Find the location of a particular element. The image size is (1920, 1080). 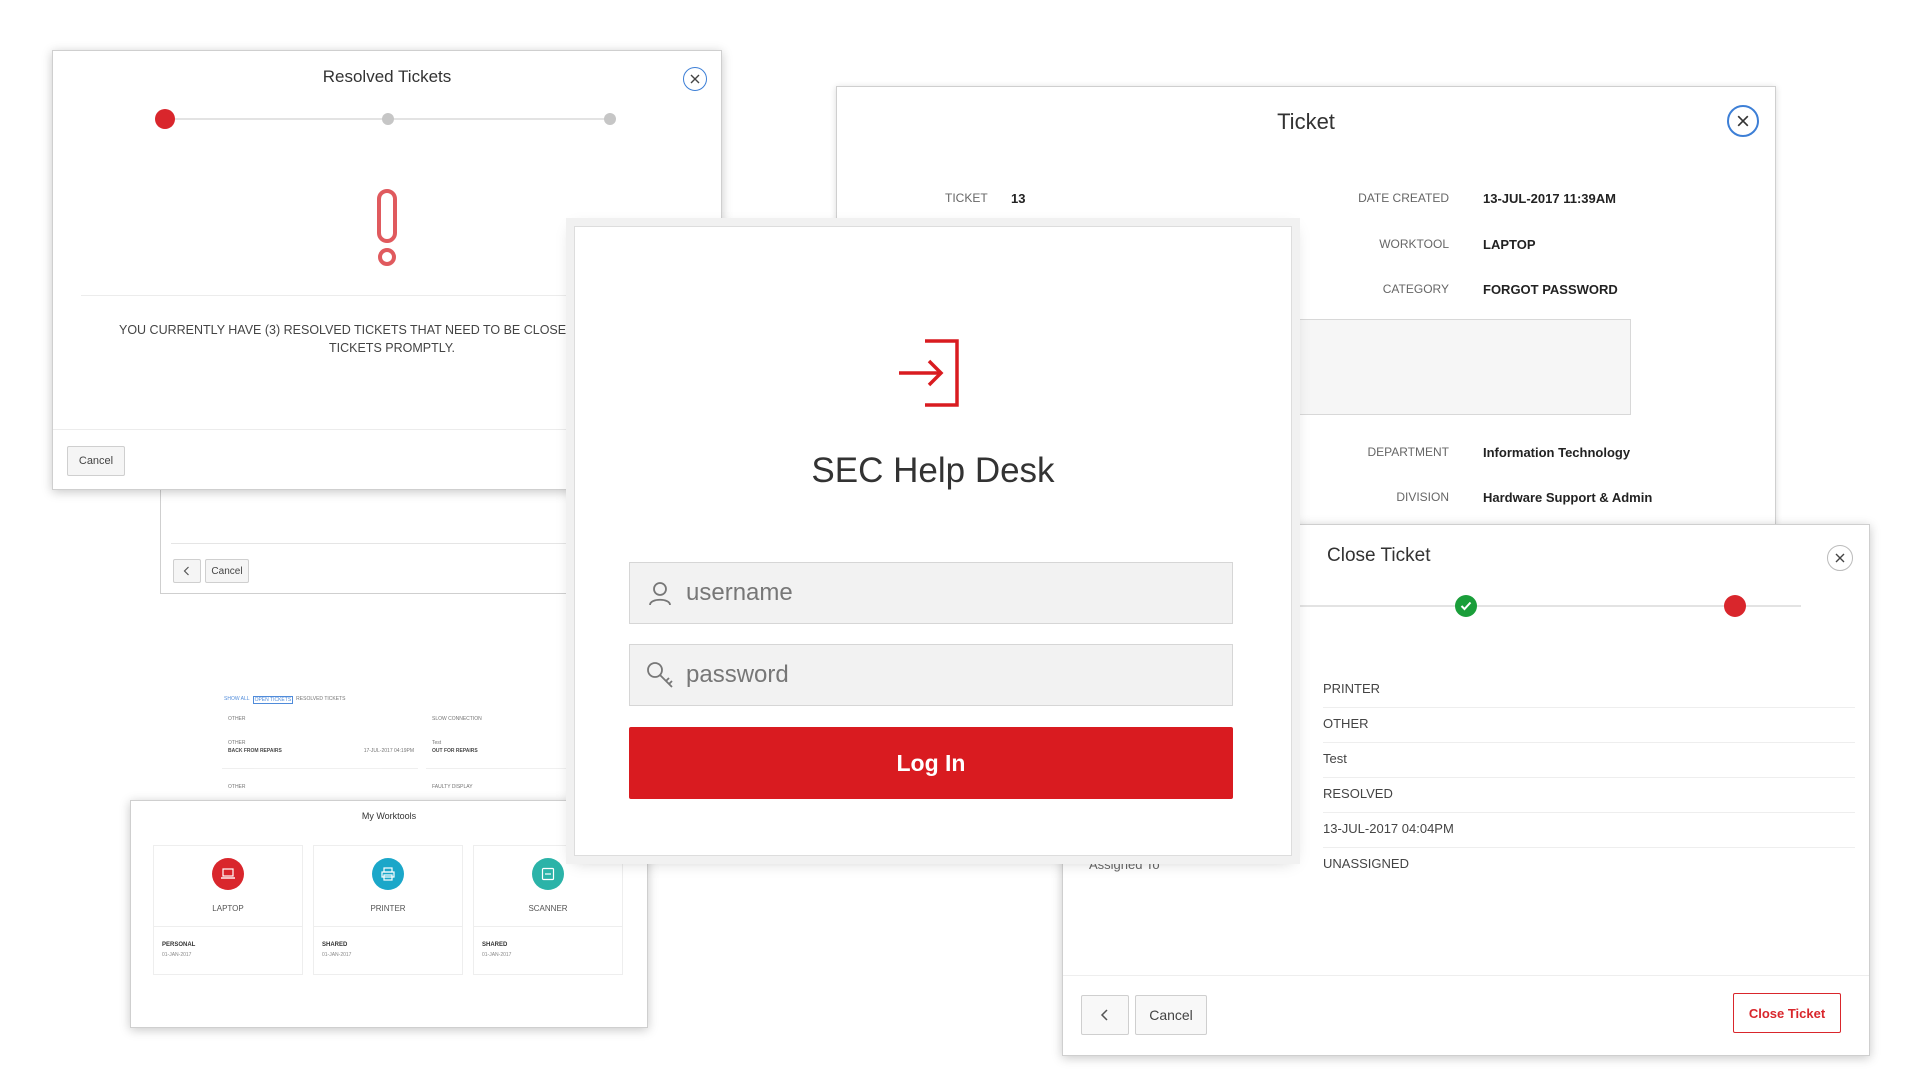

division-label: DIVISION is located at coordinates (1422, 497).